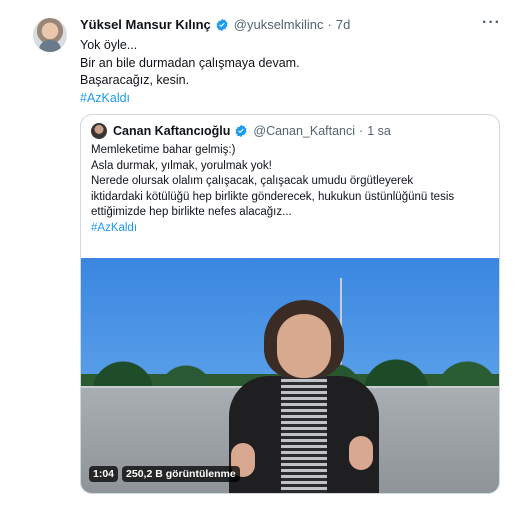  I want to click on video-person-hand, so click(361, 453).